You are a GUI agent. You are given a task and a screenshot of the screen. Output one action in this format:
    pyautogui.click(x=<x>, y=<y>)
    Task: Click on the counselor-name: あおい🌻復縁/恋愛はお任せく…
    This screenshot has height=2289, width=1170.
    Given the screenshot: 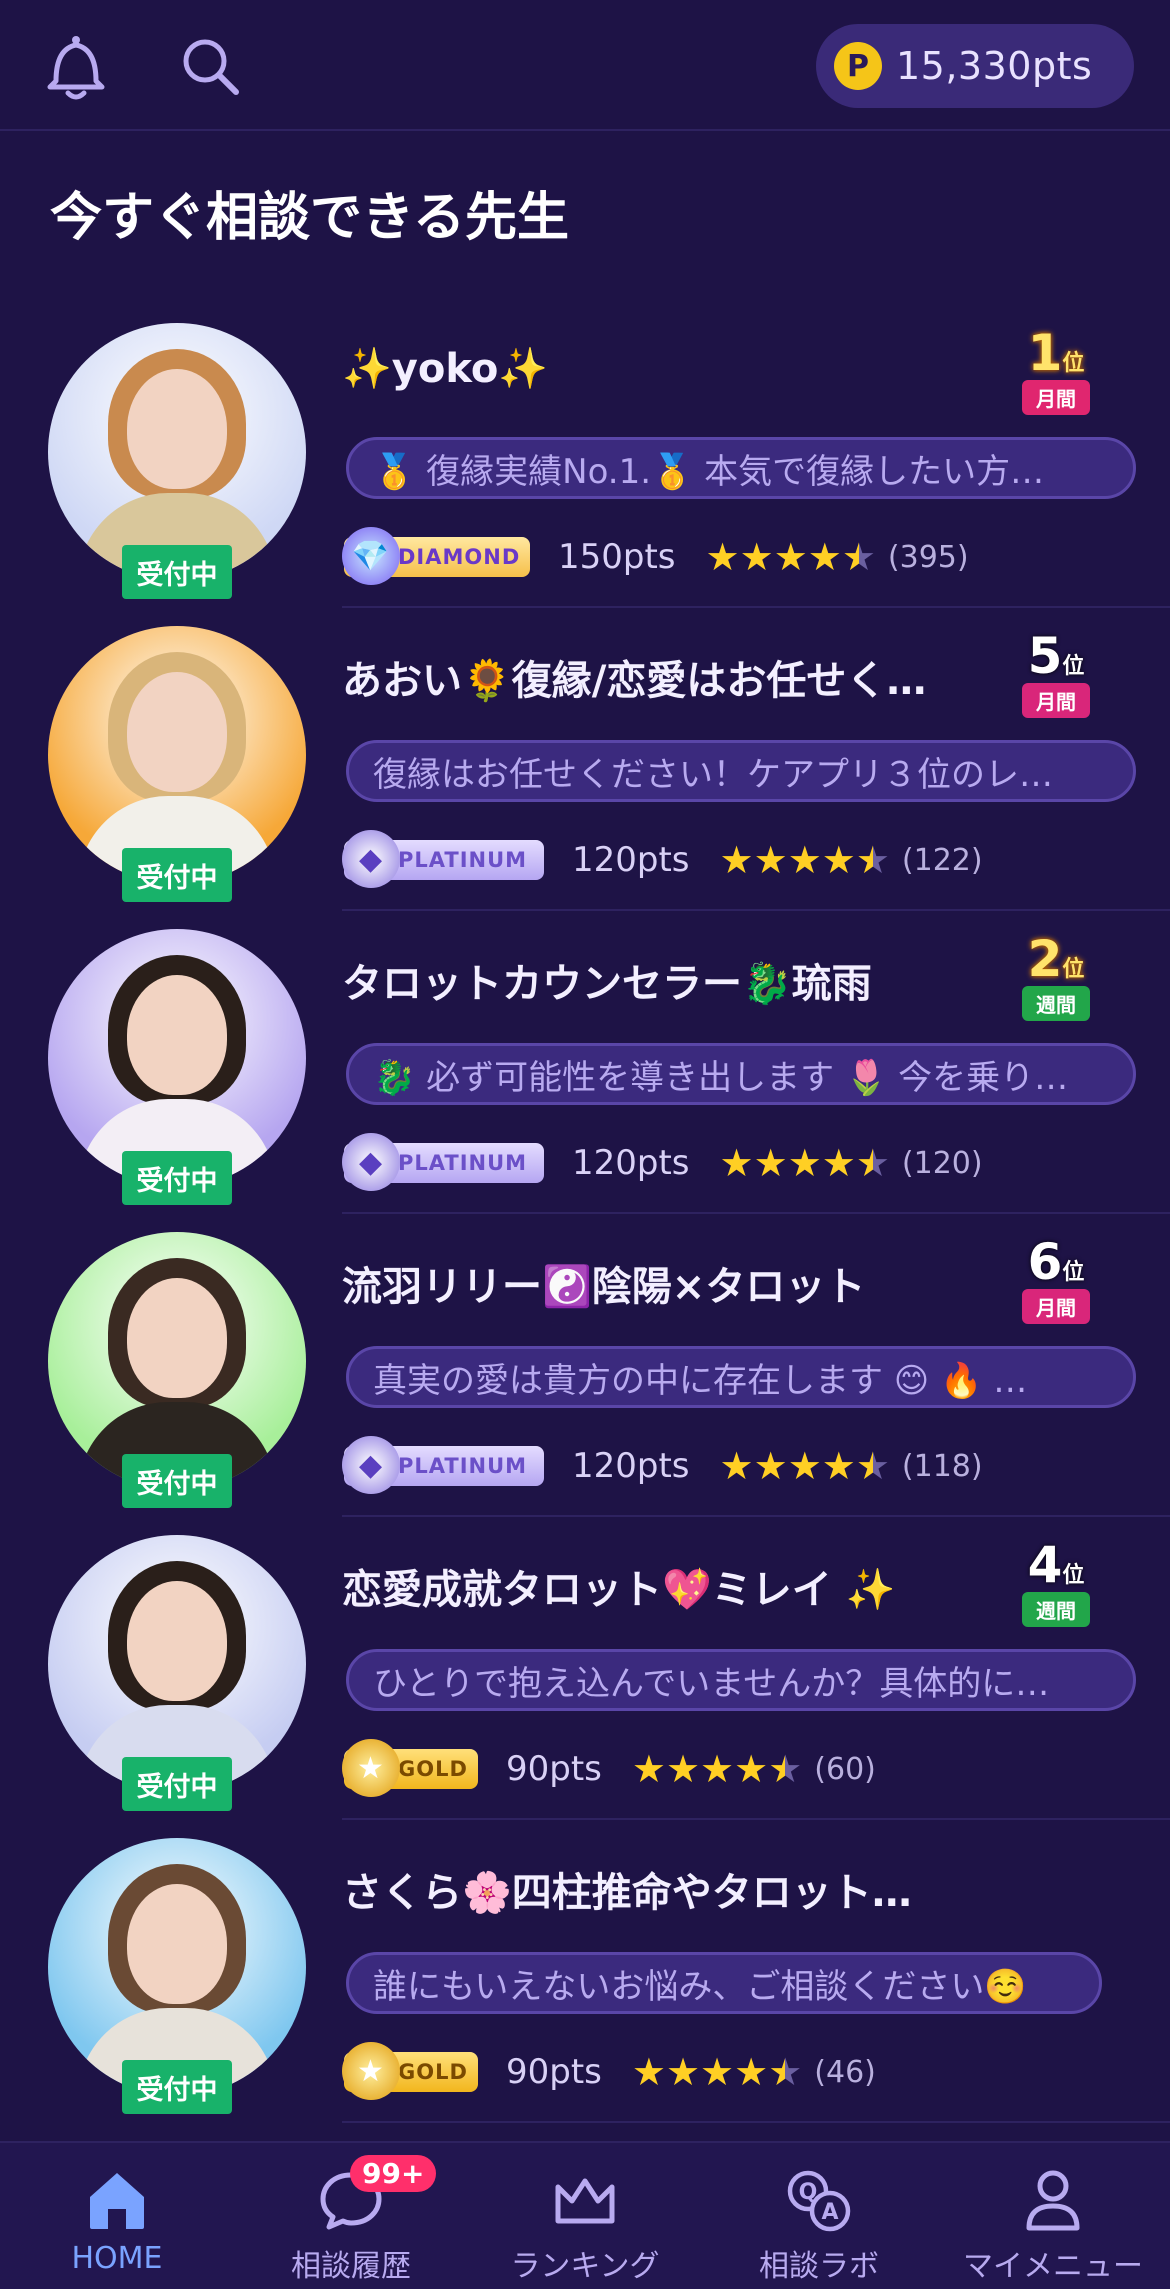 What is the action you would take?
    pyautogui.click(x=634, y=681)
    